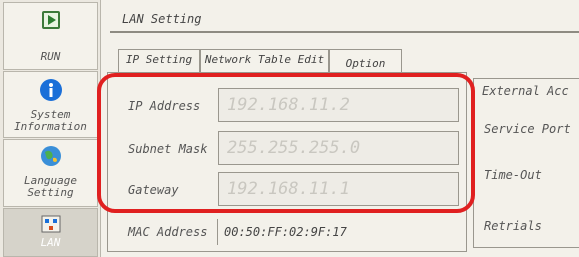 This screenshot has height=257, width=579. I want to click on time-out-label: Time-Out, so click(513, 175).